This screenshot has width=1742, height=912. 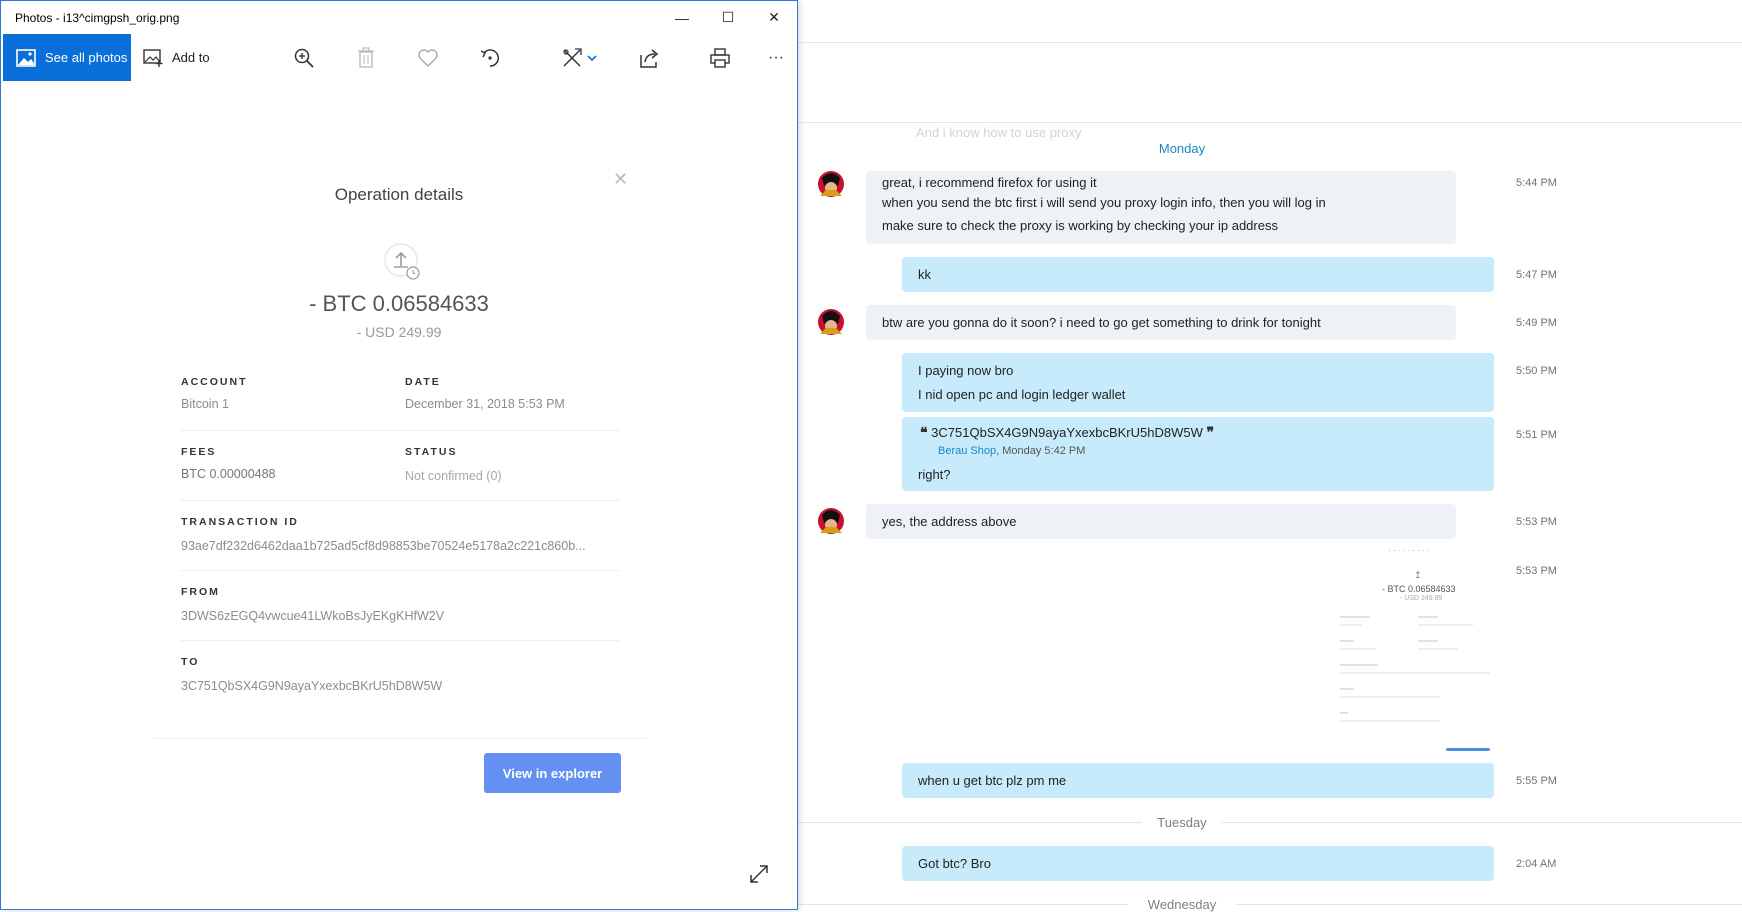 I want to click on close-icon: ✕, so click(x=774, y=17).